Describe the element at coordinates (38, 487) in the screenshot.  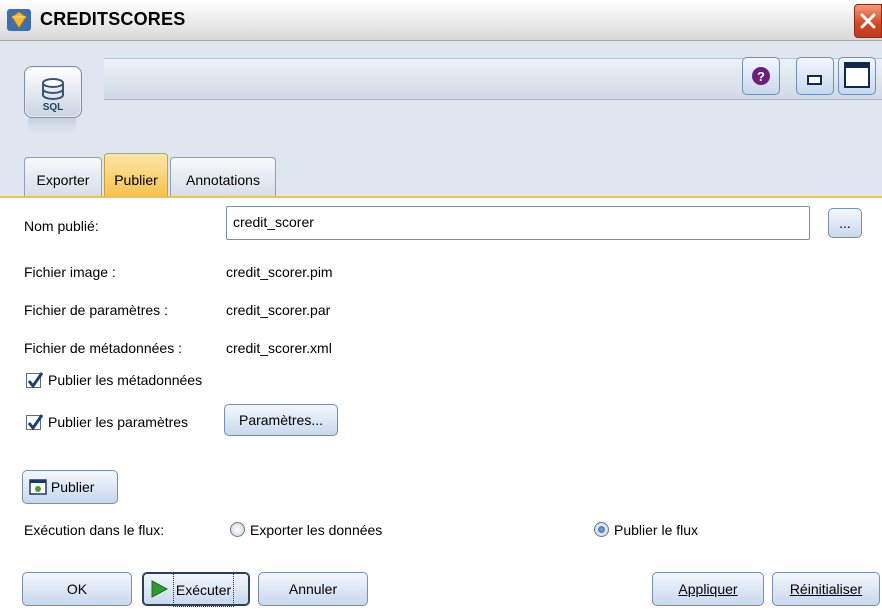
I see `publish-icon` at that location.